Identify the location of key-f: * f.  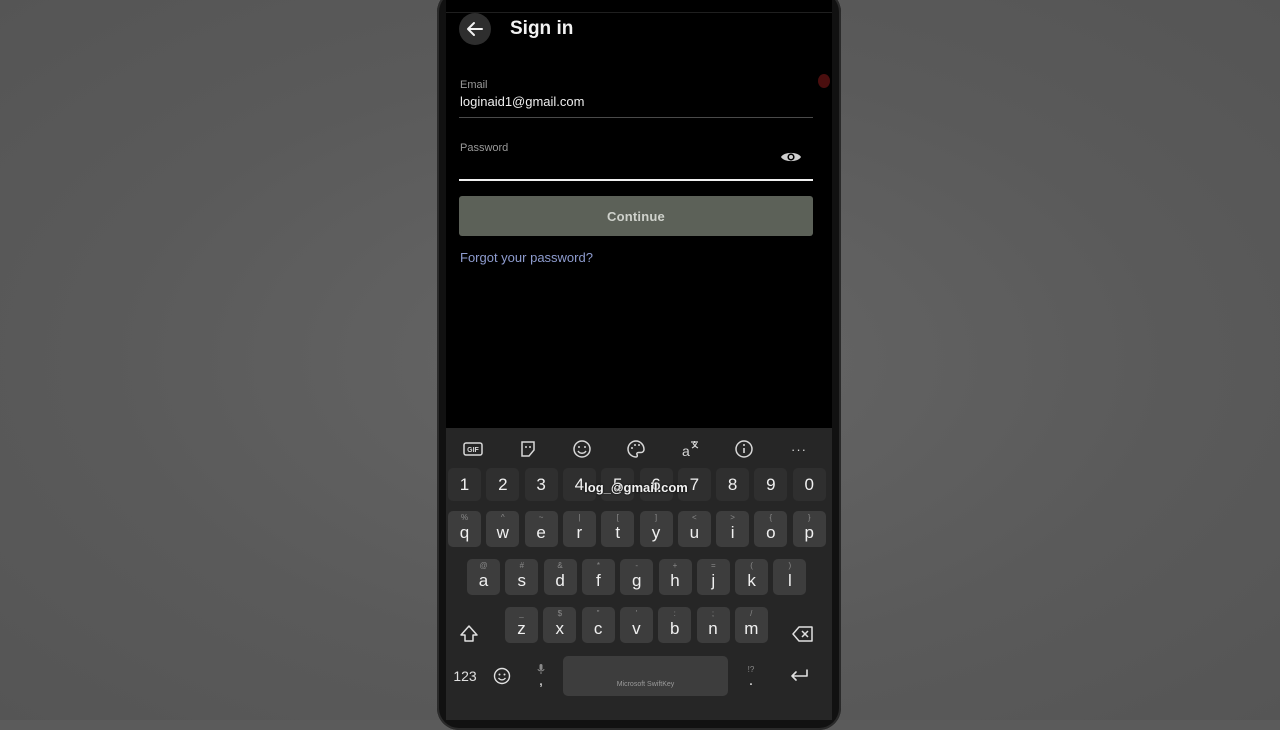
(598, 577).